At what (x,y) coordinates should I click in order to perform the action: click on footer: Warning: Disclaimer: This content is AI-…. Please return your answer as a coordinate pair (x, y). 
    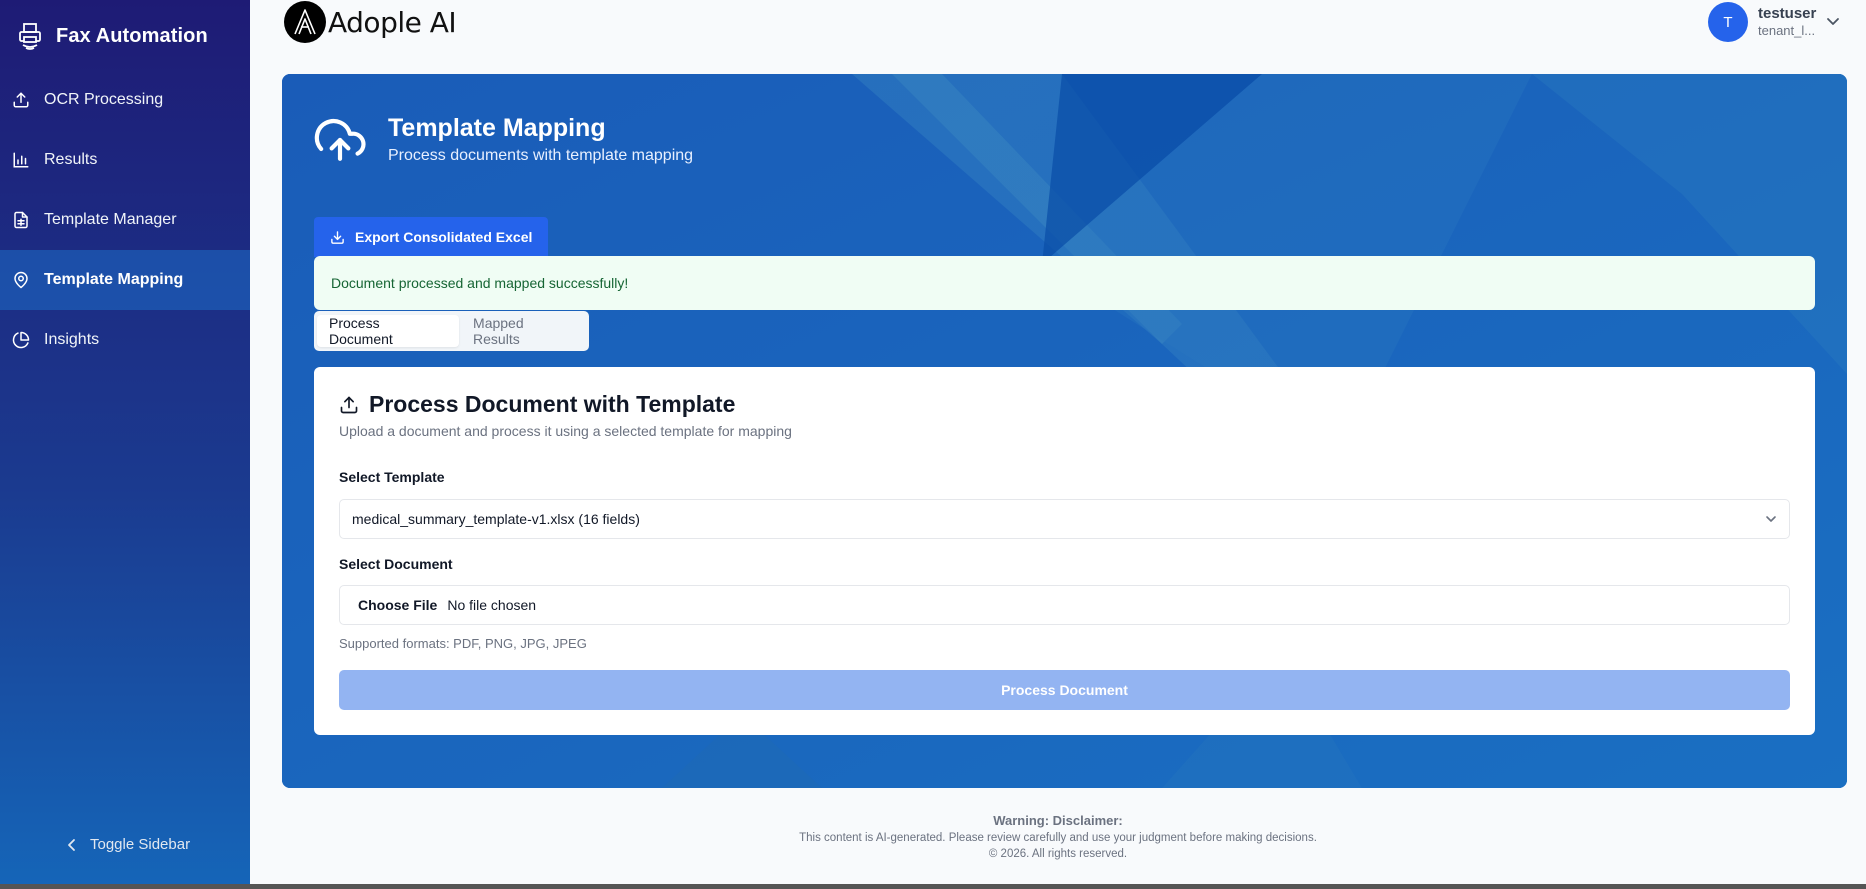
    Looking at the image, I should click on (1058, 836).